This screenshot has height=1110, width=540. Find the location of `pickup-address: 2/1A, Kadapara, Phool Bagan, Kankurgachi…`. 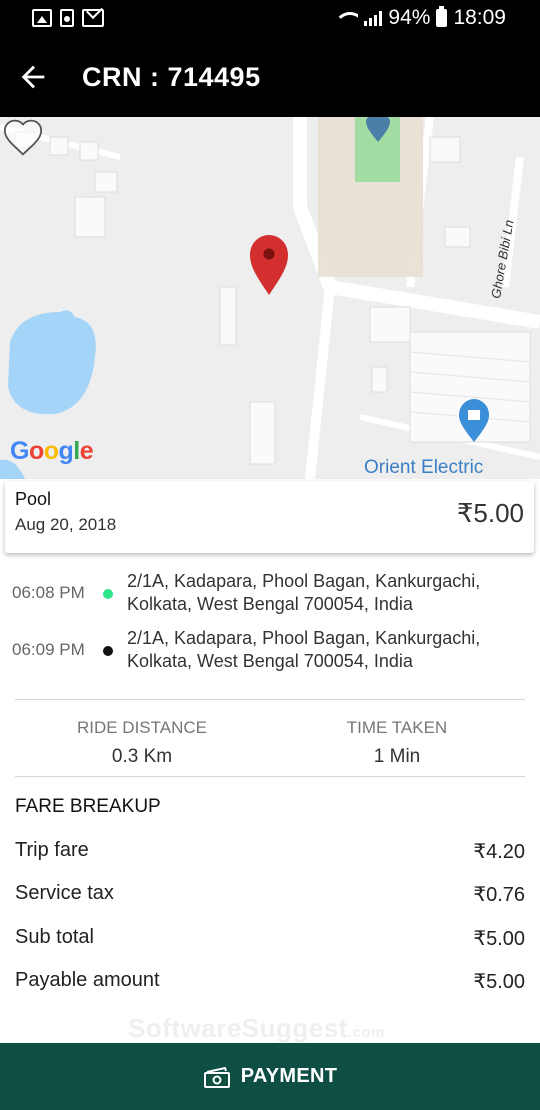

pickup-address: 2/1A, Kadapara, Phool Bagan, Kankurgachi… is located at coordinates (304, 592).